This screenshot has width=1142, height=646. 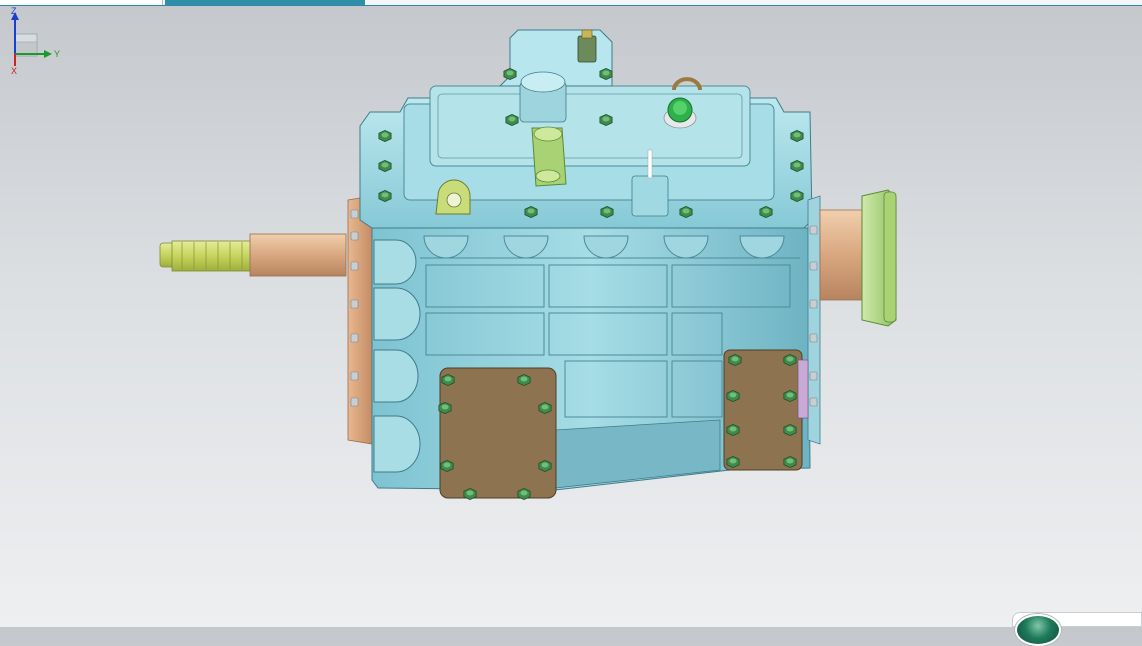 What do you see at coordinates (14, 71) in the screenshot?
I see `x-axis-label: X` at bounding box center [14, 71].